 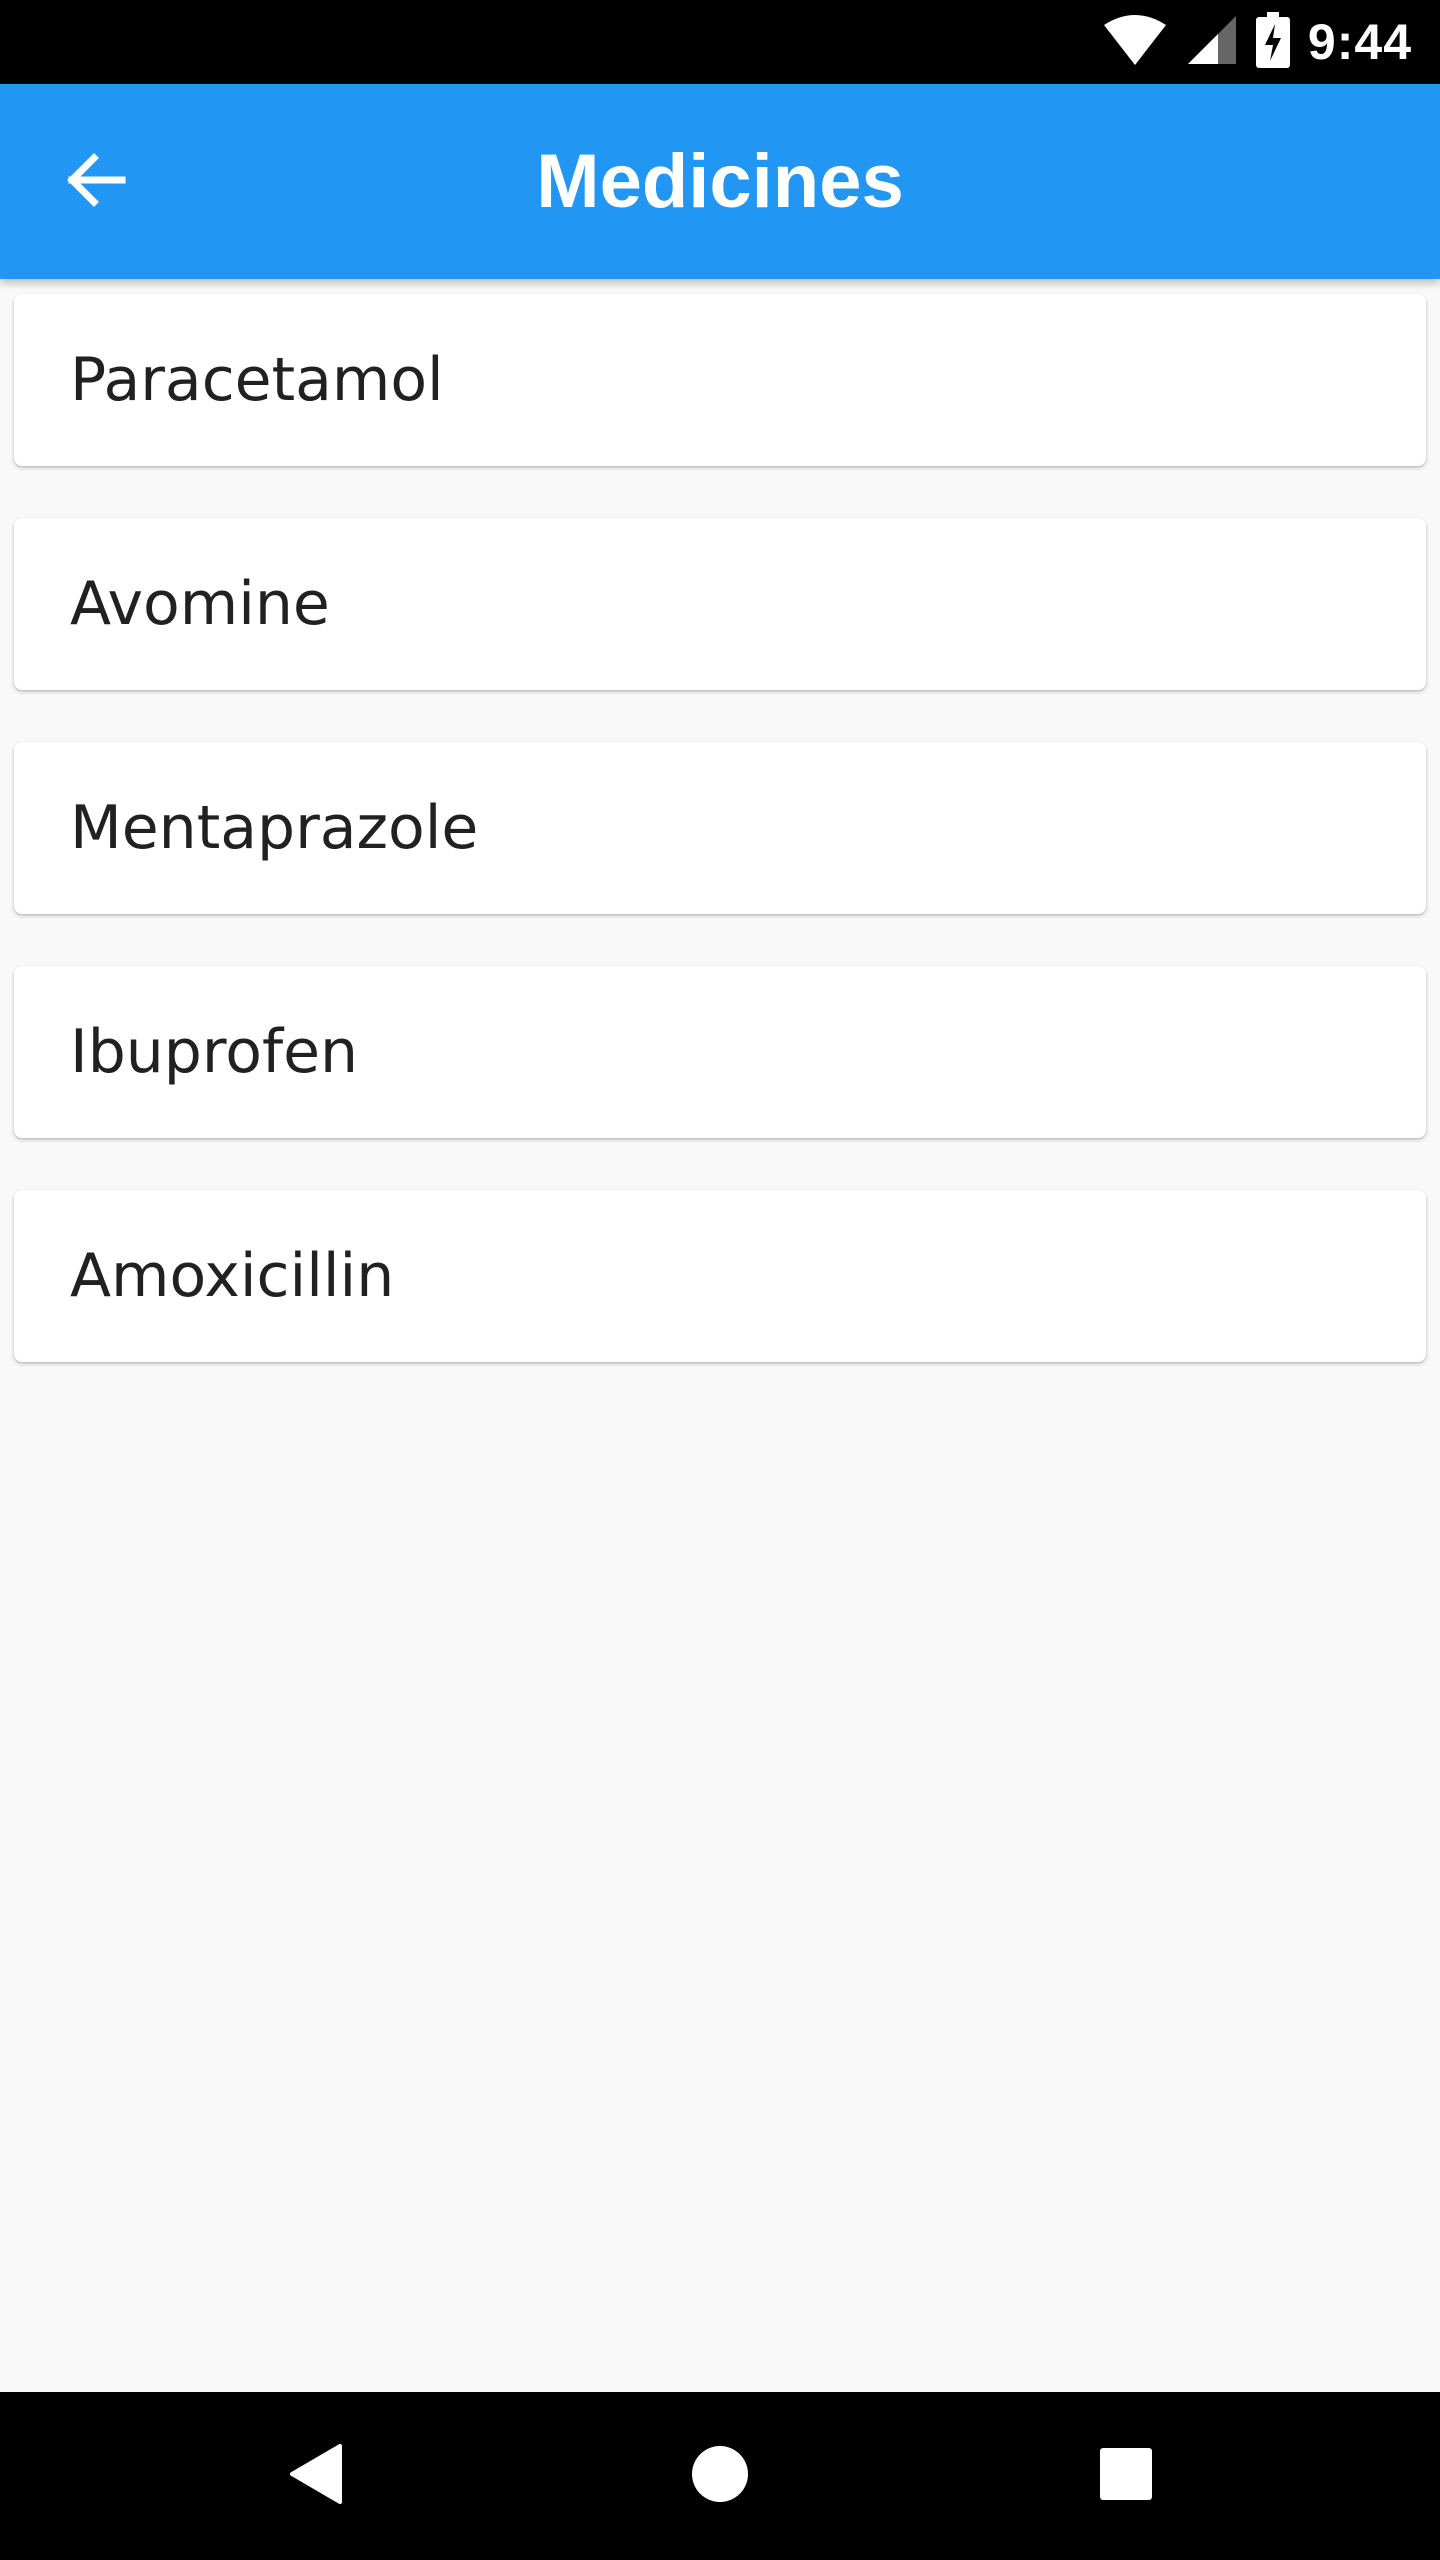 I want to click on nav-home-button, so click(x=720, y=2476).